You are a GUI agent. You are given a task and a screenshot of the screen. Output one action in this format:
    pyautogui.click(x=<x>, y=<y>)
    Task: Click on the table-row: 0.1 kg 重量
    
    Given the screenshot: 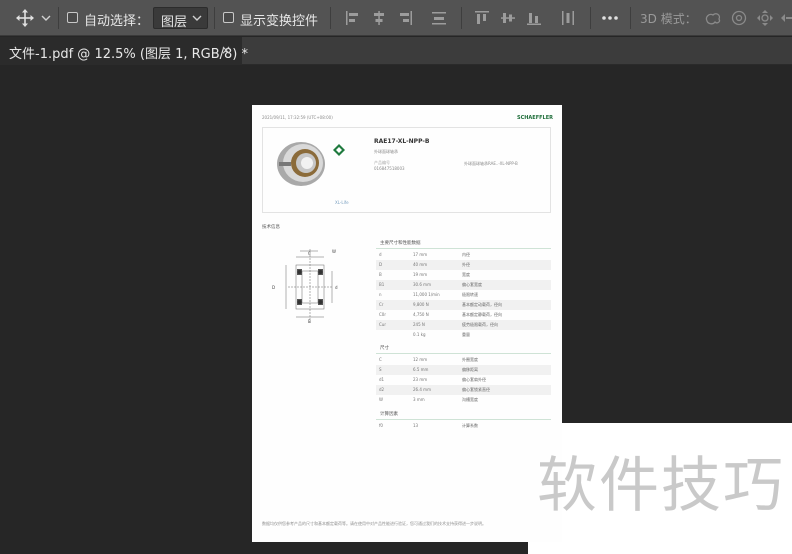 What is the action you would take?
    pyautogui.click(x=463, y=335)
    